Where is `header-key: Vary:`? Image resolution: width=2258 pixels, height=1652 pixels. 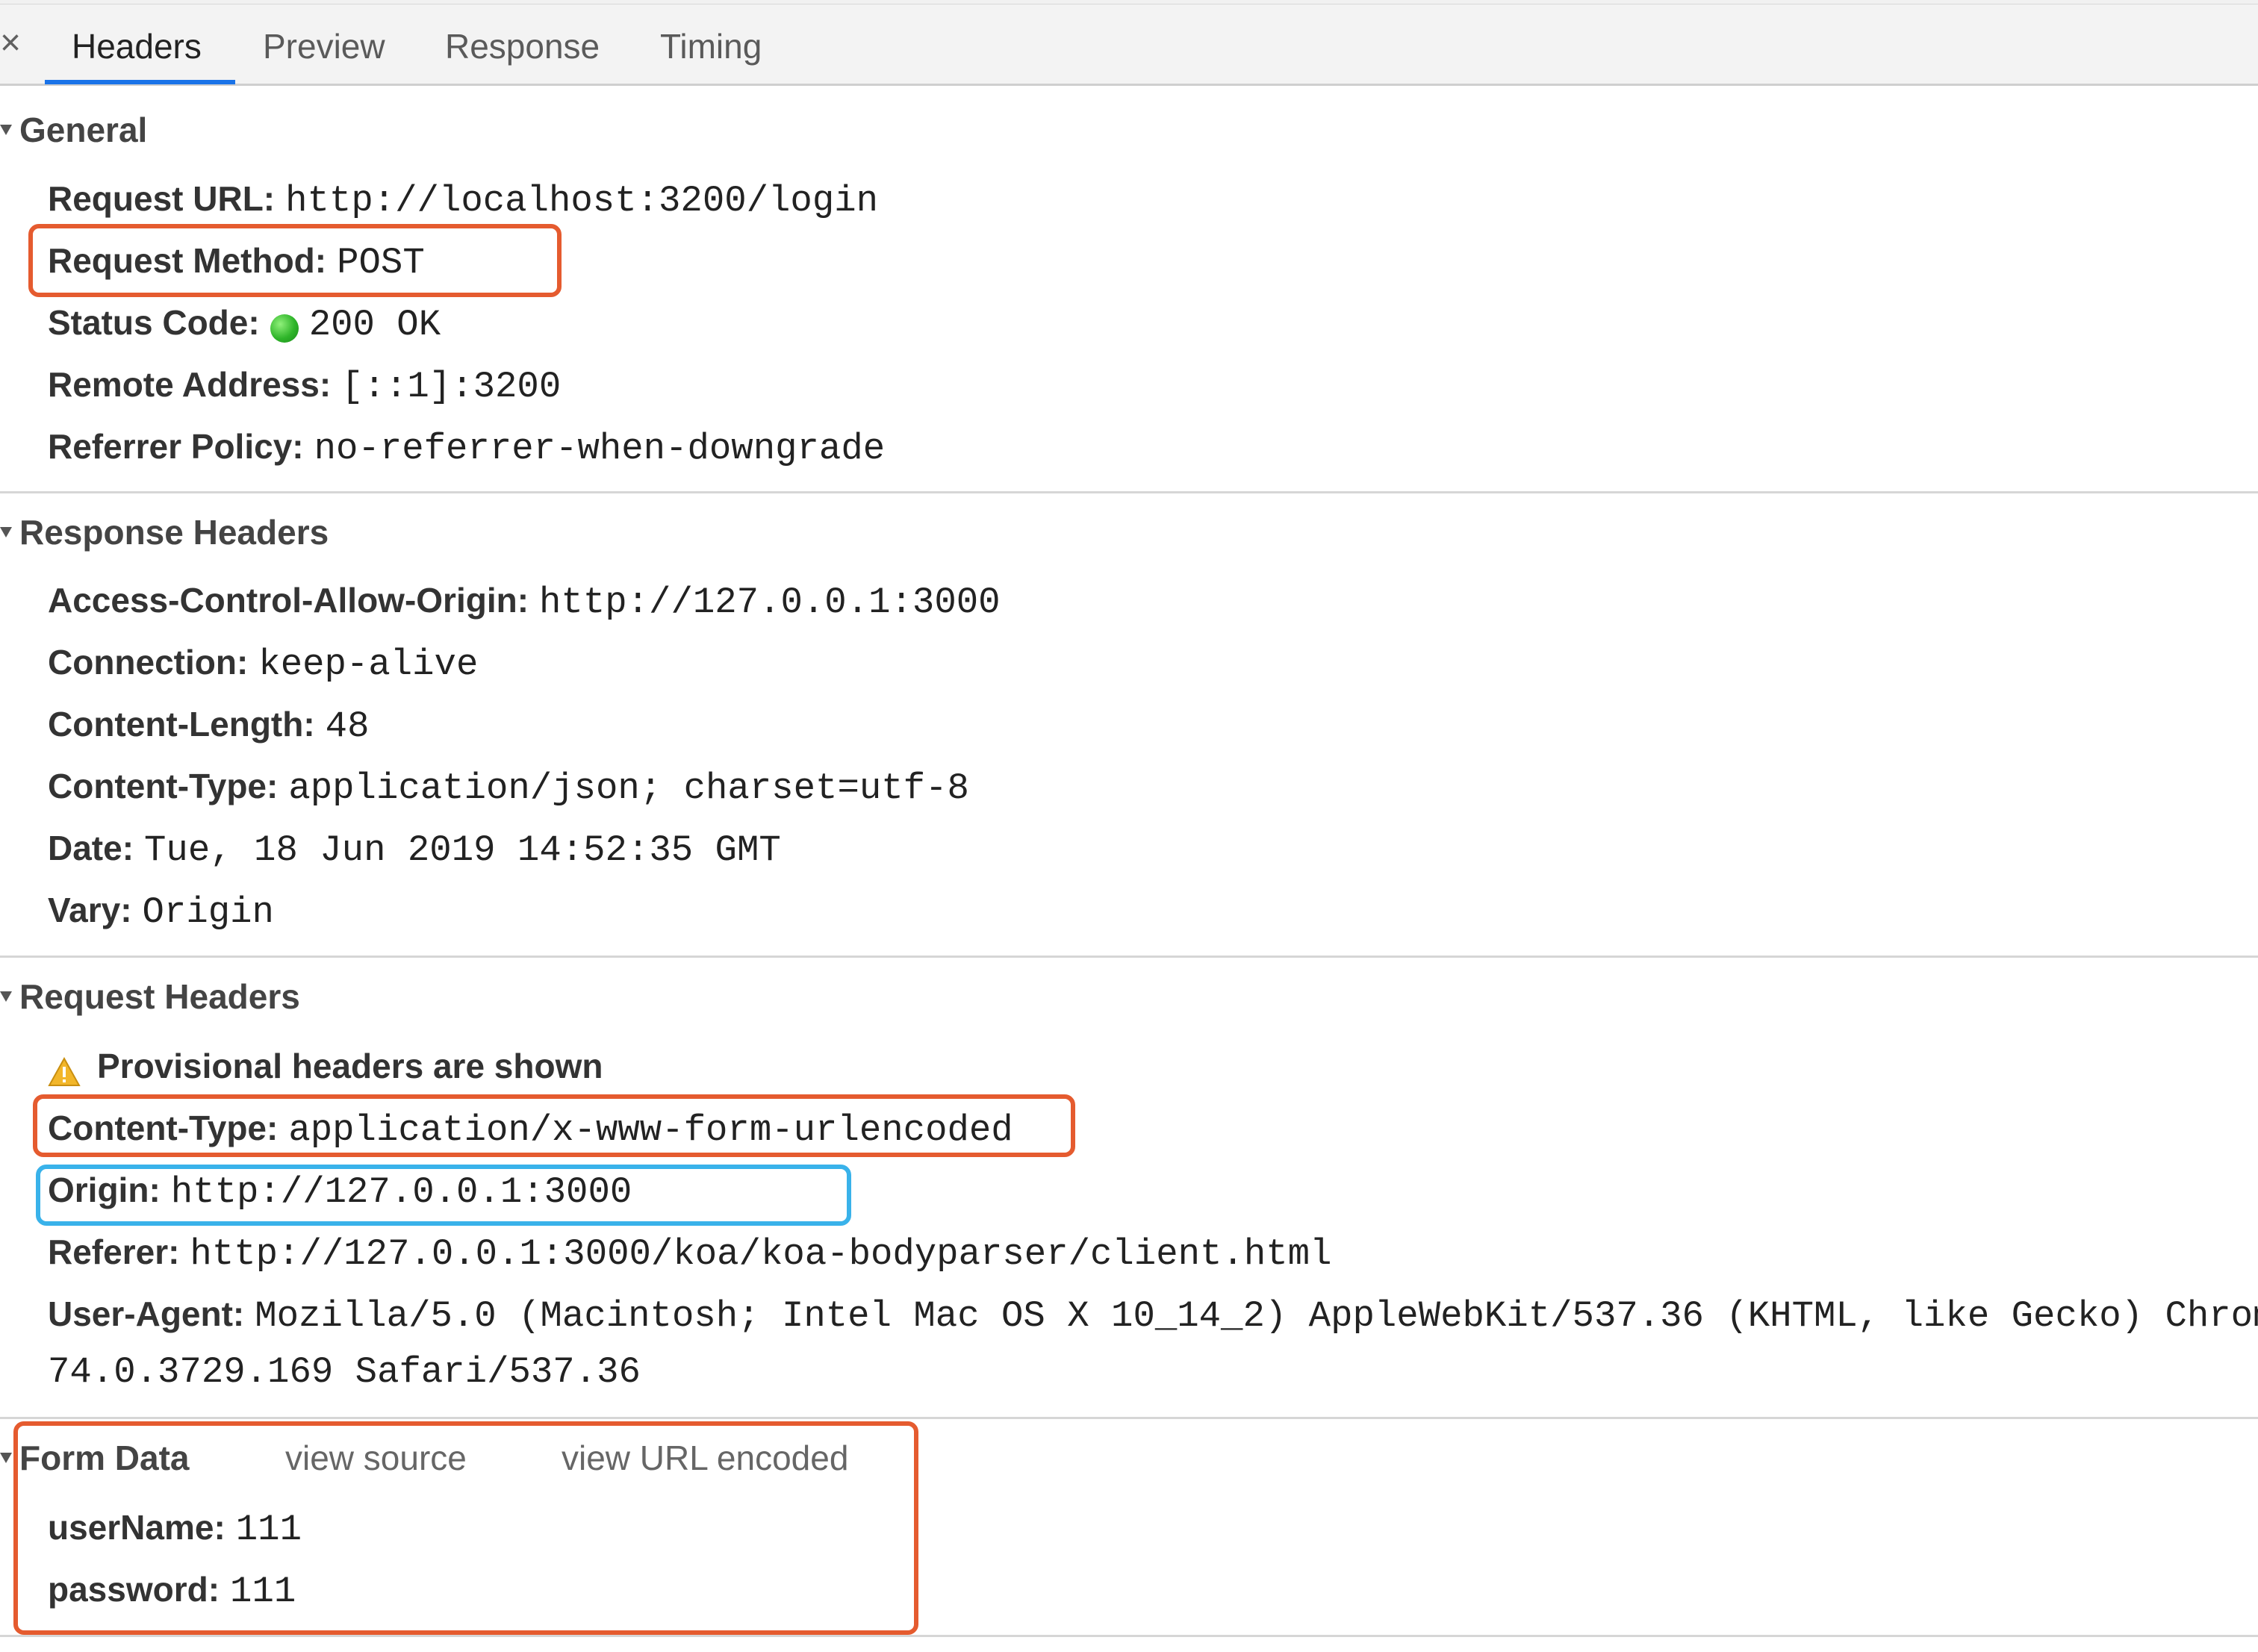
header-key: Vary: is located at coordinates (90, 910).